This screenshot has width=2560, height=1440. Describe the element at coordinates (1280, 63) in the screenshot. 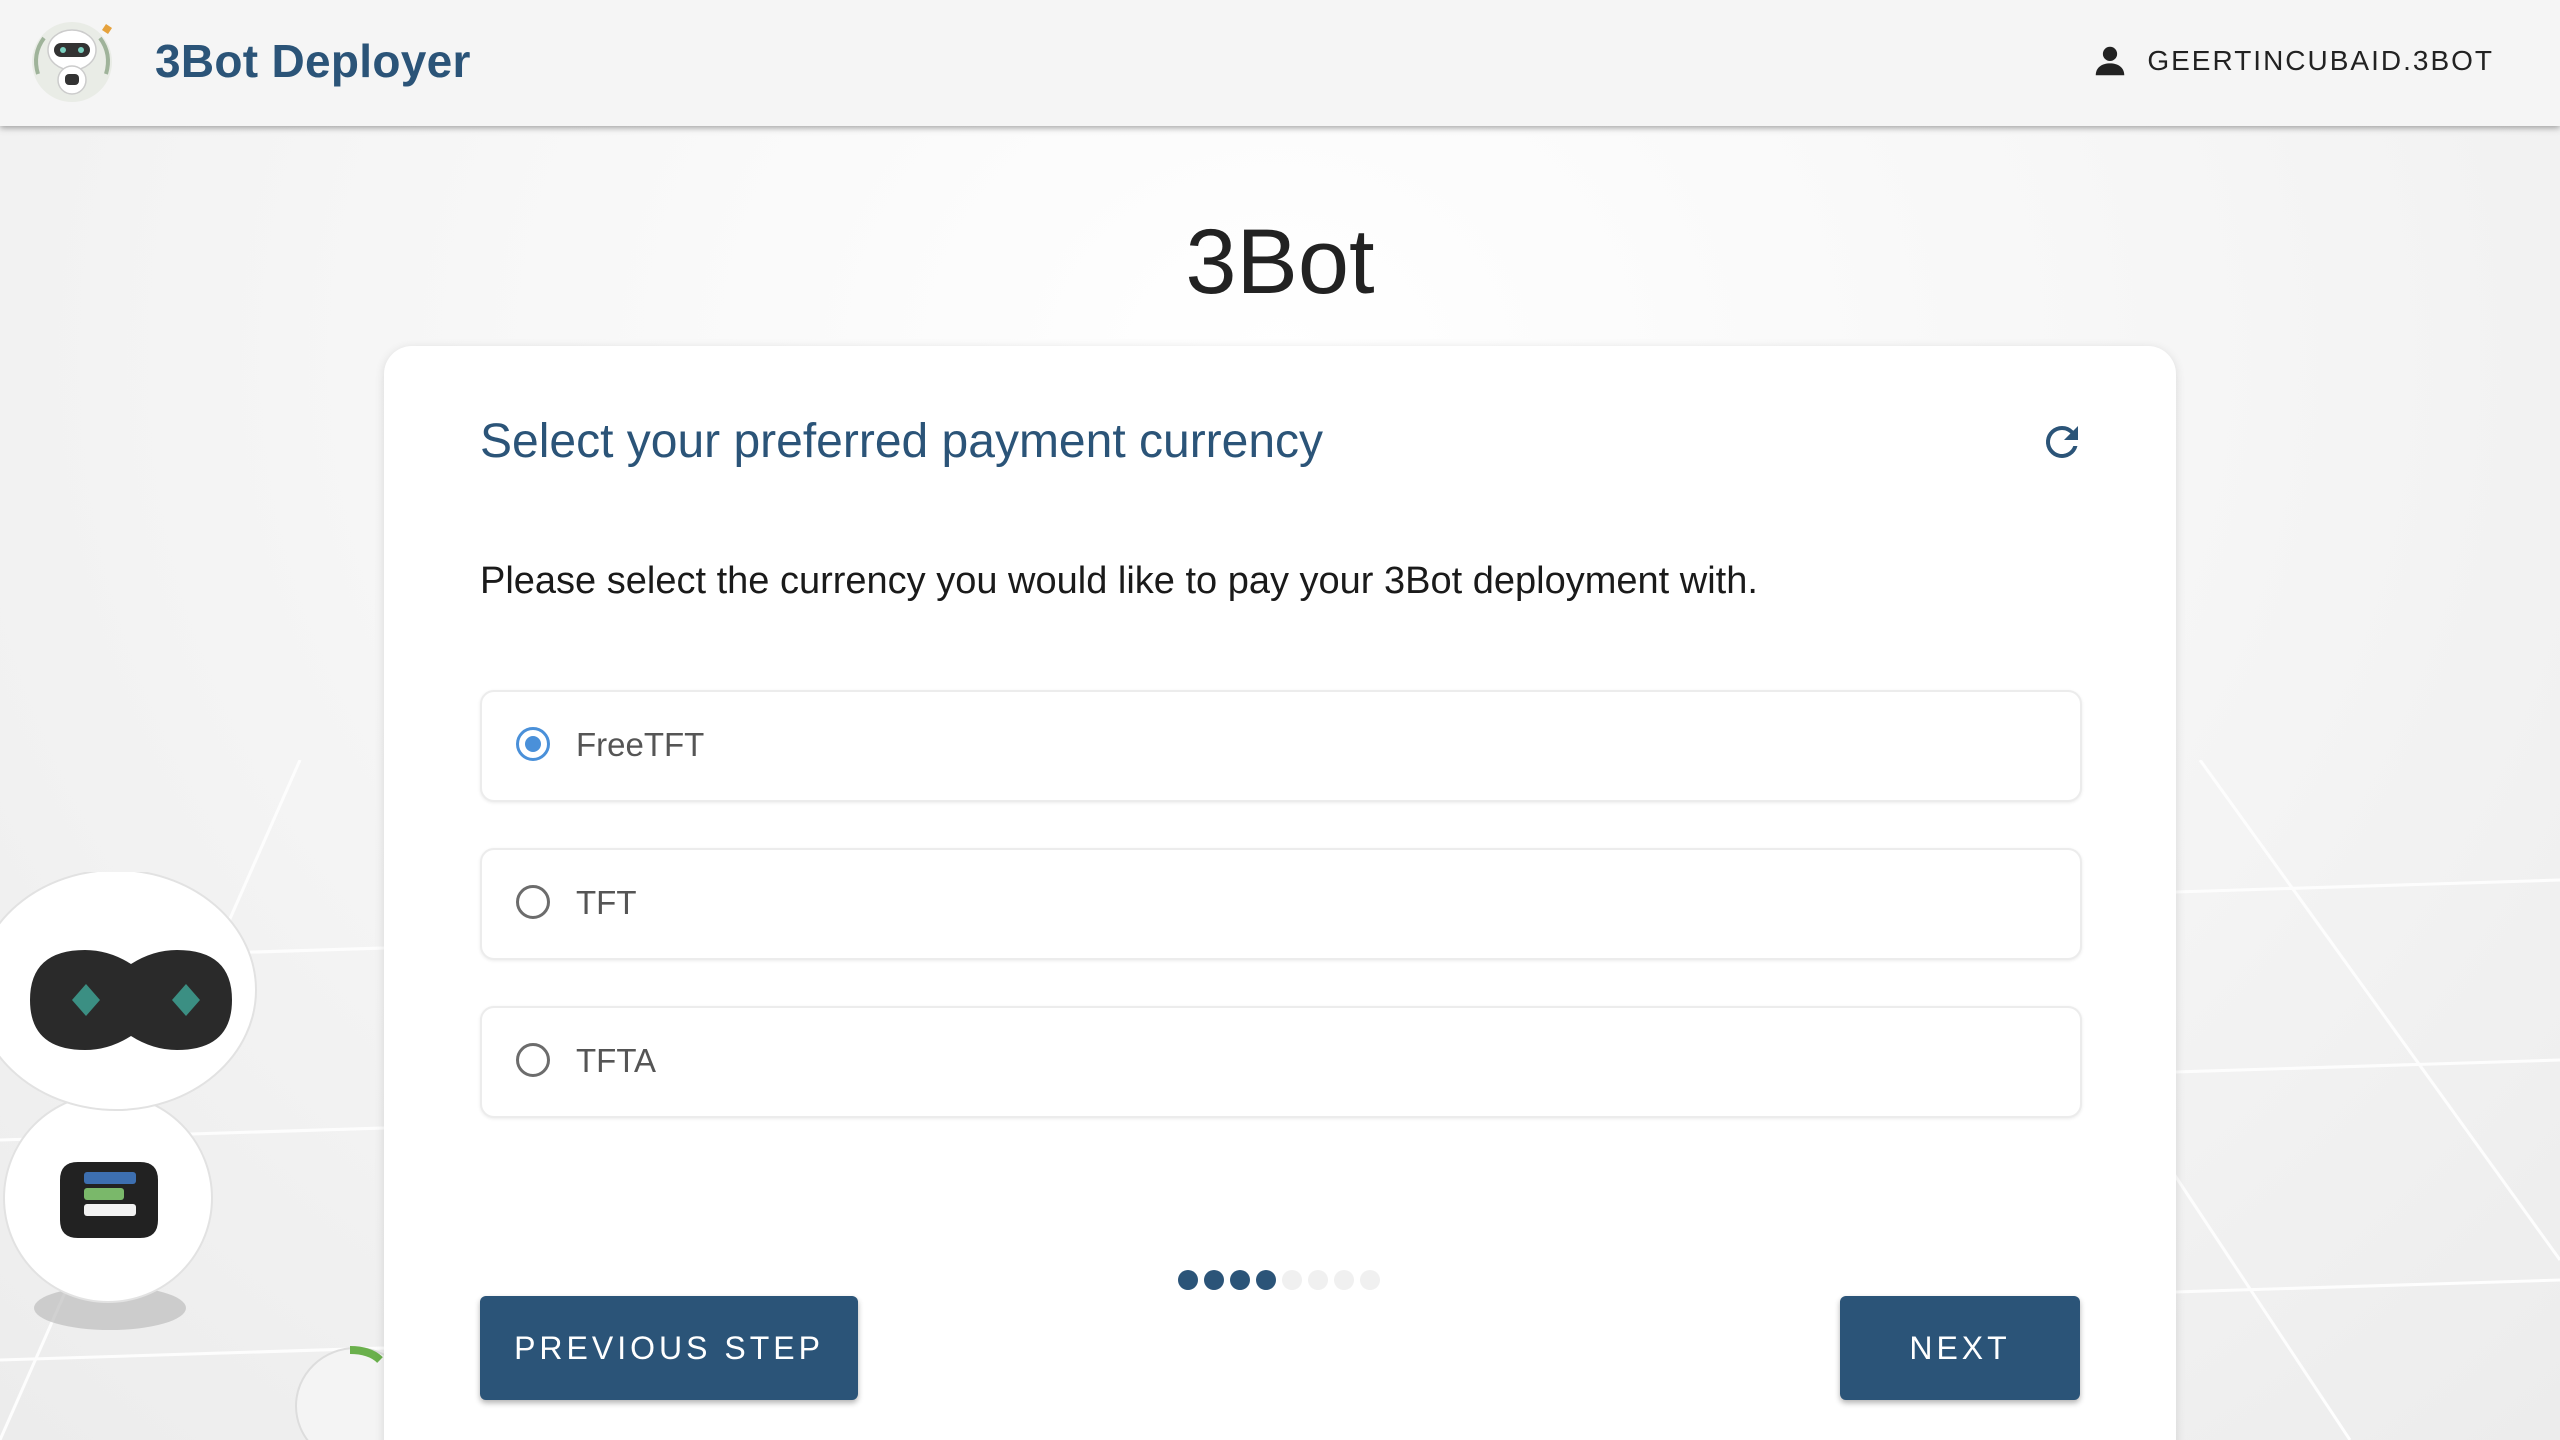

I see `app-header: 3Bot Deployer GEERTINCUBAID.3BOT` at that location.